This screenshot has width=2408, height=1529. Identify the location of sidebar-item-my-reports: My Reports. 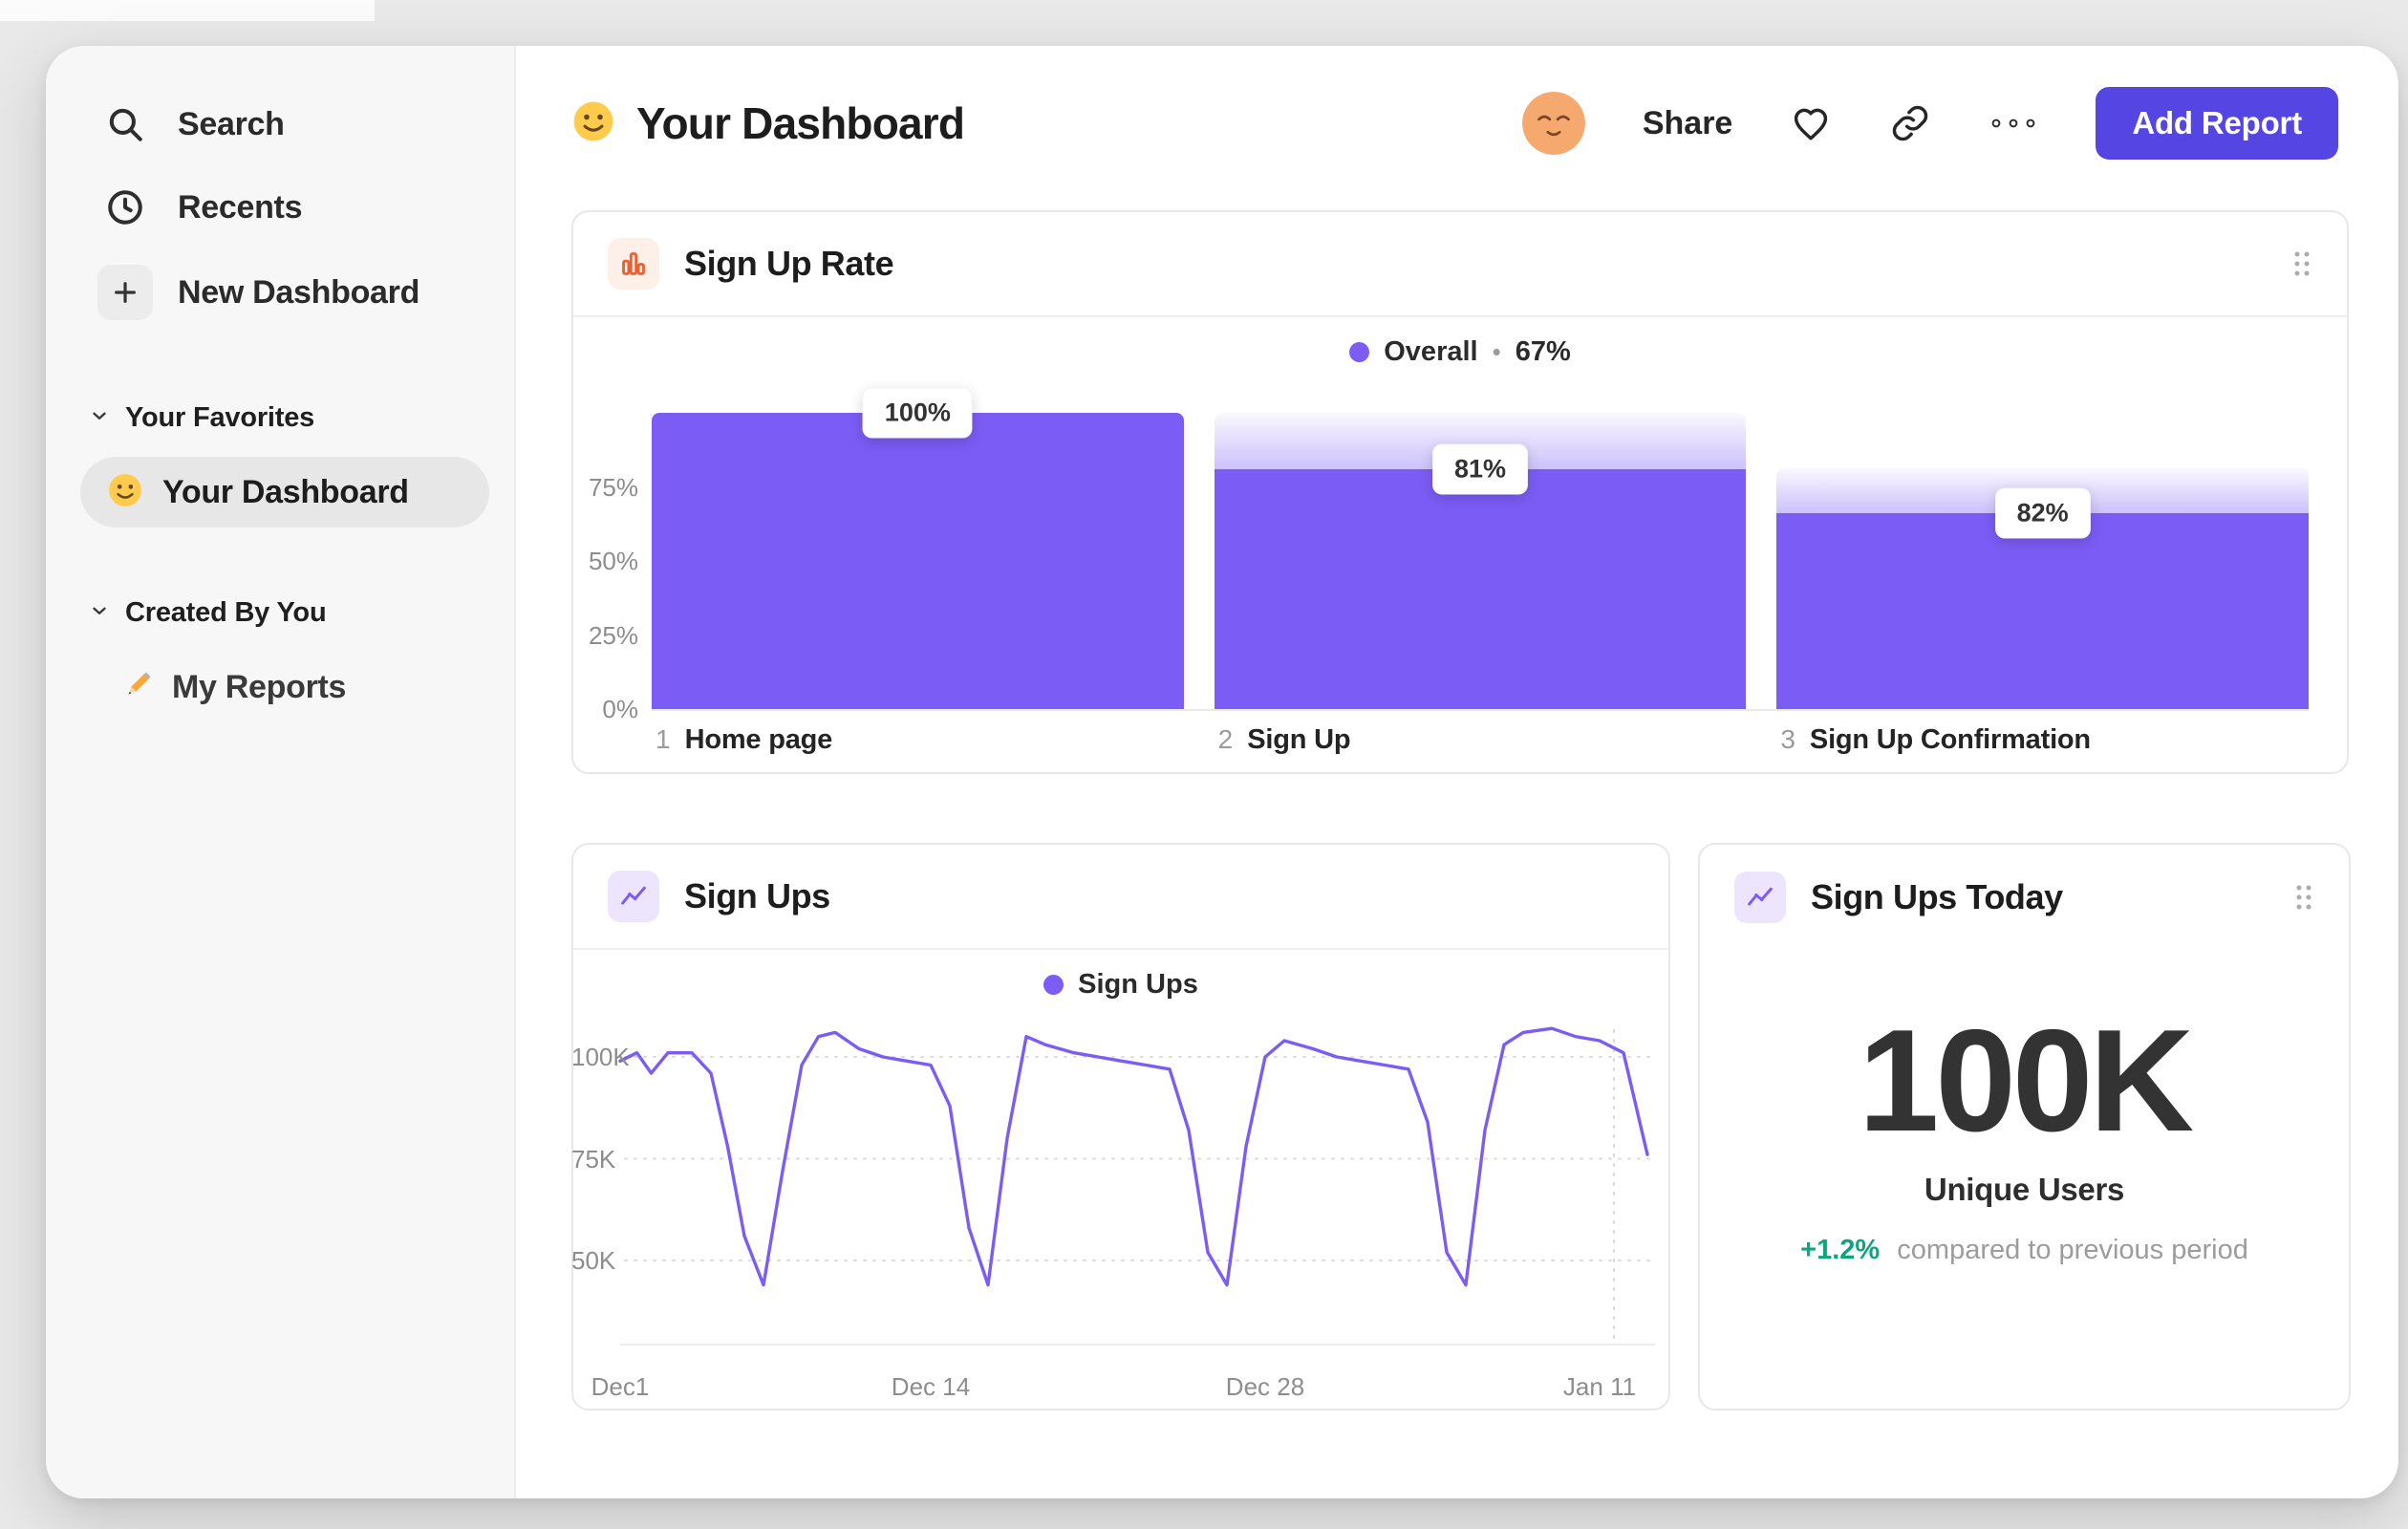
(233, 687).